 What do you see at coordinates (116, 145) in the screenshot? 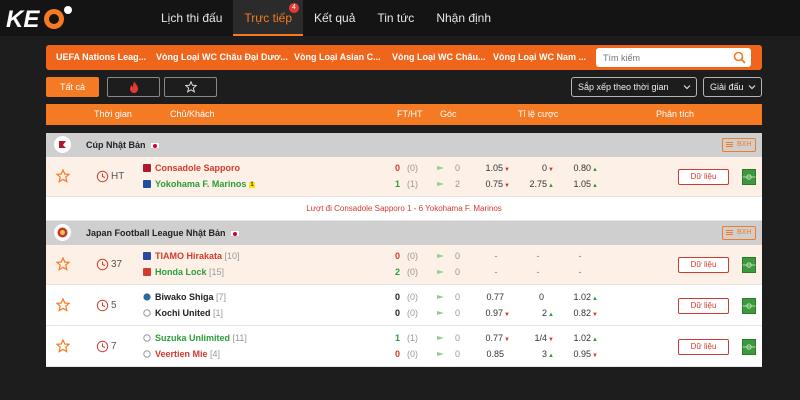
I see `league-name: Cúp Nhật Bản` at bounding box center [116, 145].